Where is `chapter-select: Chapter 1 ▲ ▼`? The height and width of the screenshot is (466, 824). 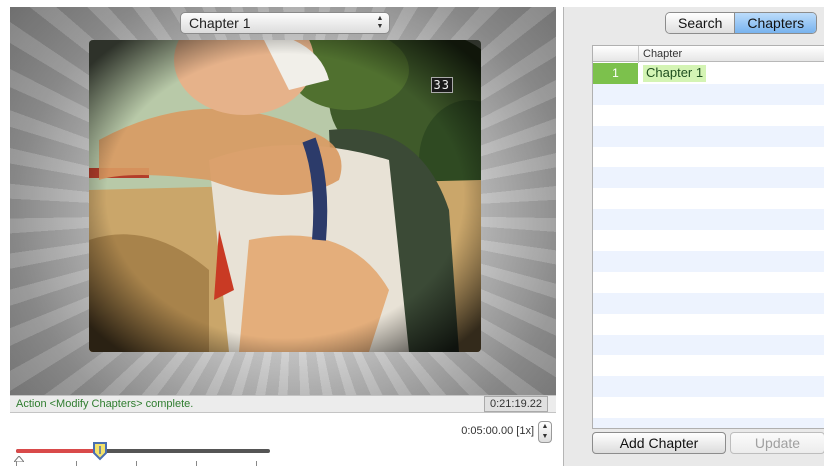
chapter-select: Chapter 1 ▲ ▼ is located at coordinates (285, 23).